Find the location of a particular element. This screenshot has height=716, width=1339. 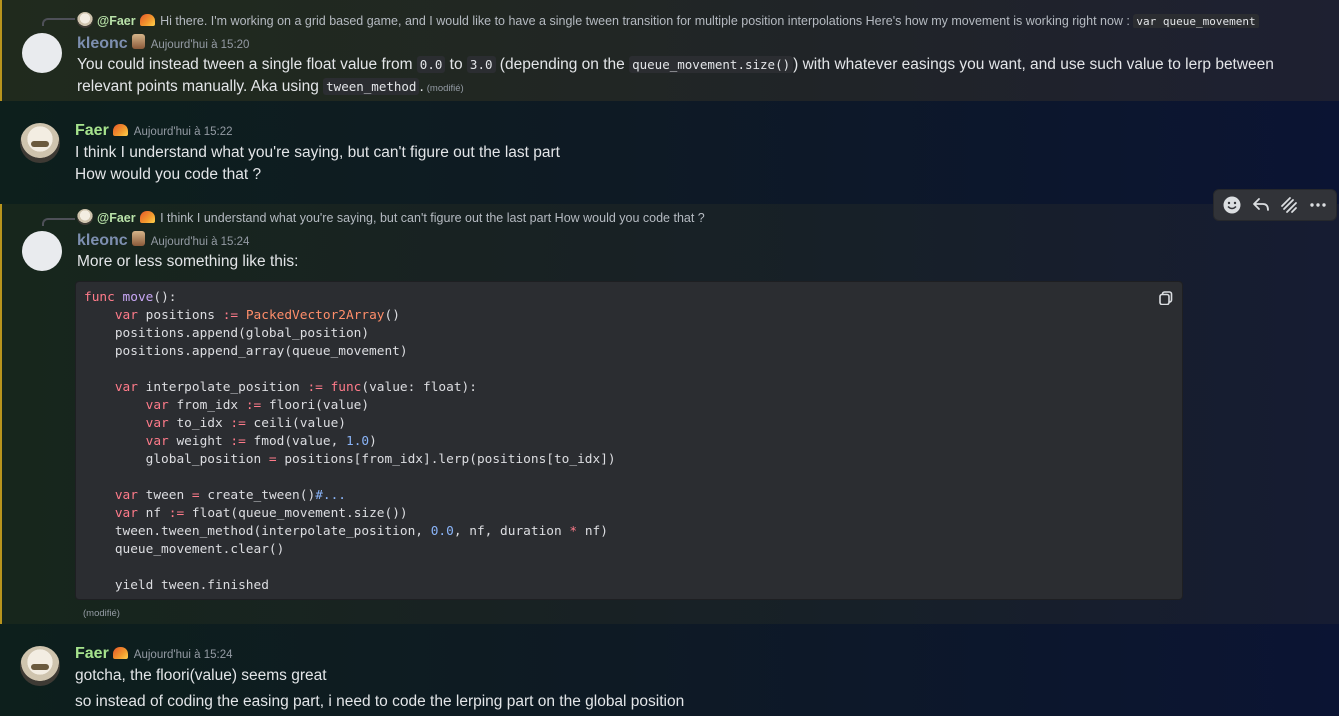

code-line: positions.append_array(queue_movement) is located at coordinates (629, 352).